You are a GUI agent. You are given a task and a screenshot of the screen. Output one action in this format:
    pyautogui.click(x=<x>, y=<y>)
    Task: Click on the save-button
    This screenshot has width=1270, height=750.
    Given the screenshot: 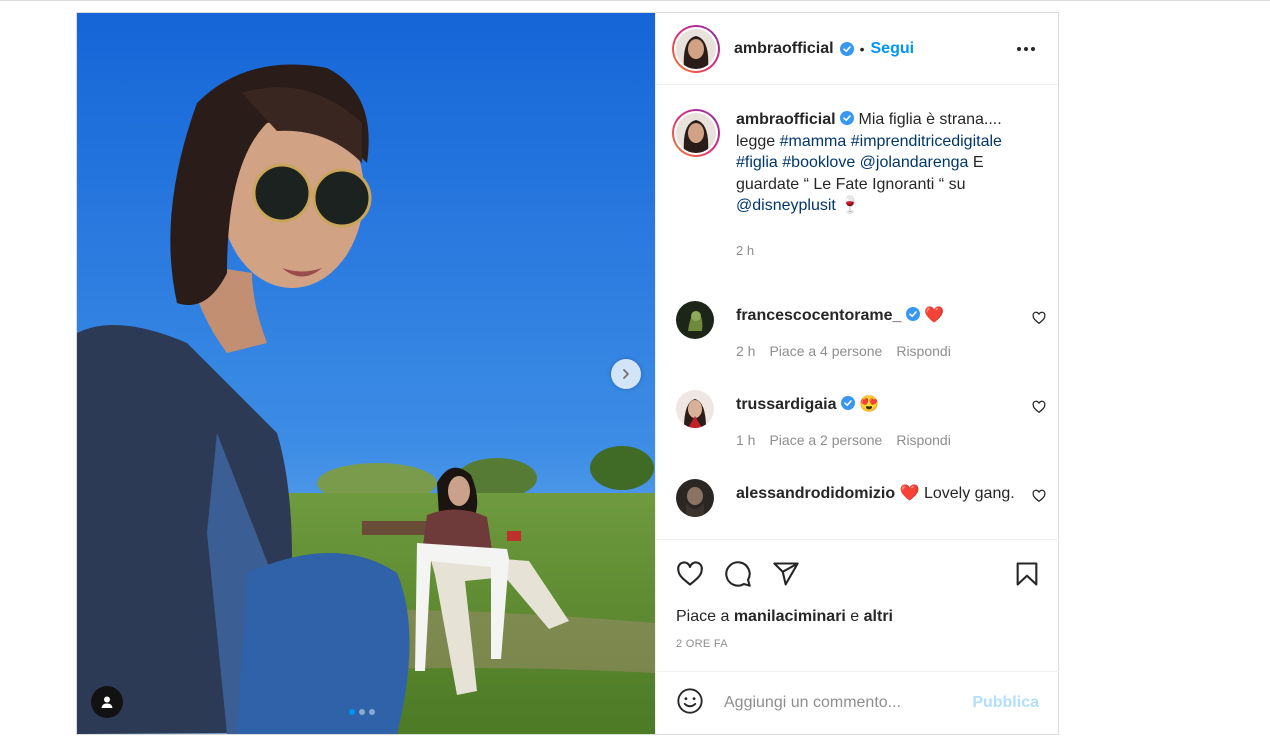 What is the action you would take?
    pyautogui.click(x=1027, y=576)
    